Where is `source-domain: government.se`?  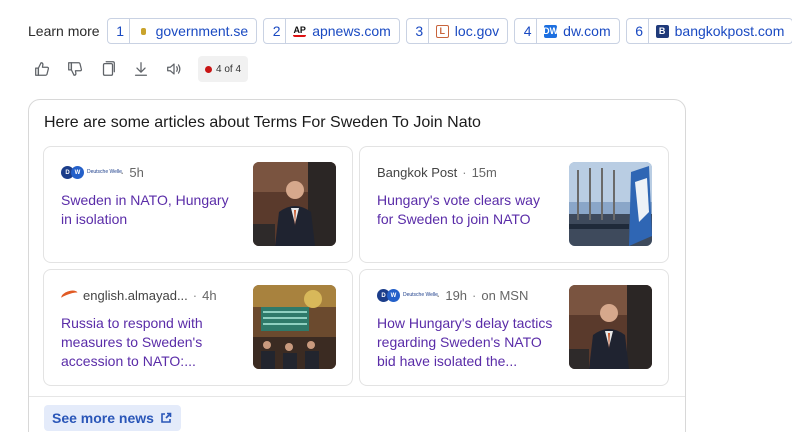 source-domain: government.se is located at coordinates (202, 31).